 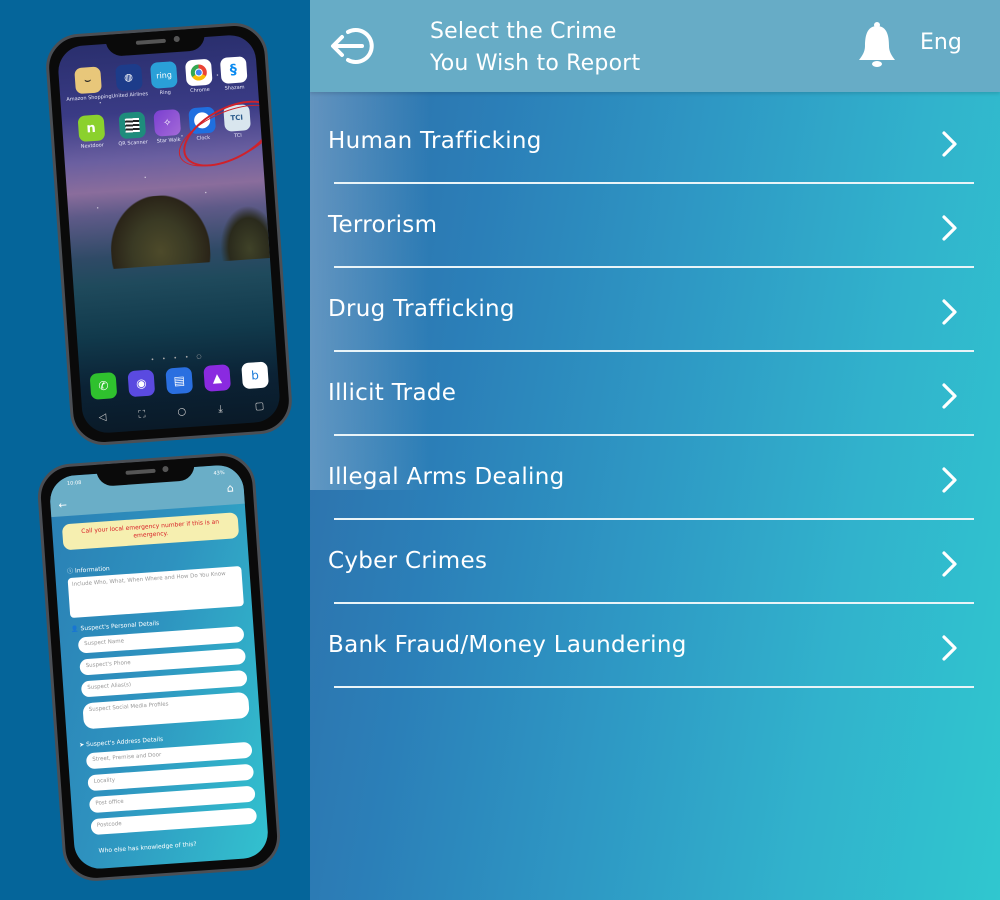 I want to click on app-united: ◍ United Airlines, so click(x=128, y=81).